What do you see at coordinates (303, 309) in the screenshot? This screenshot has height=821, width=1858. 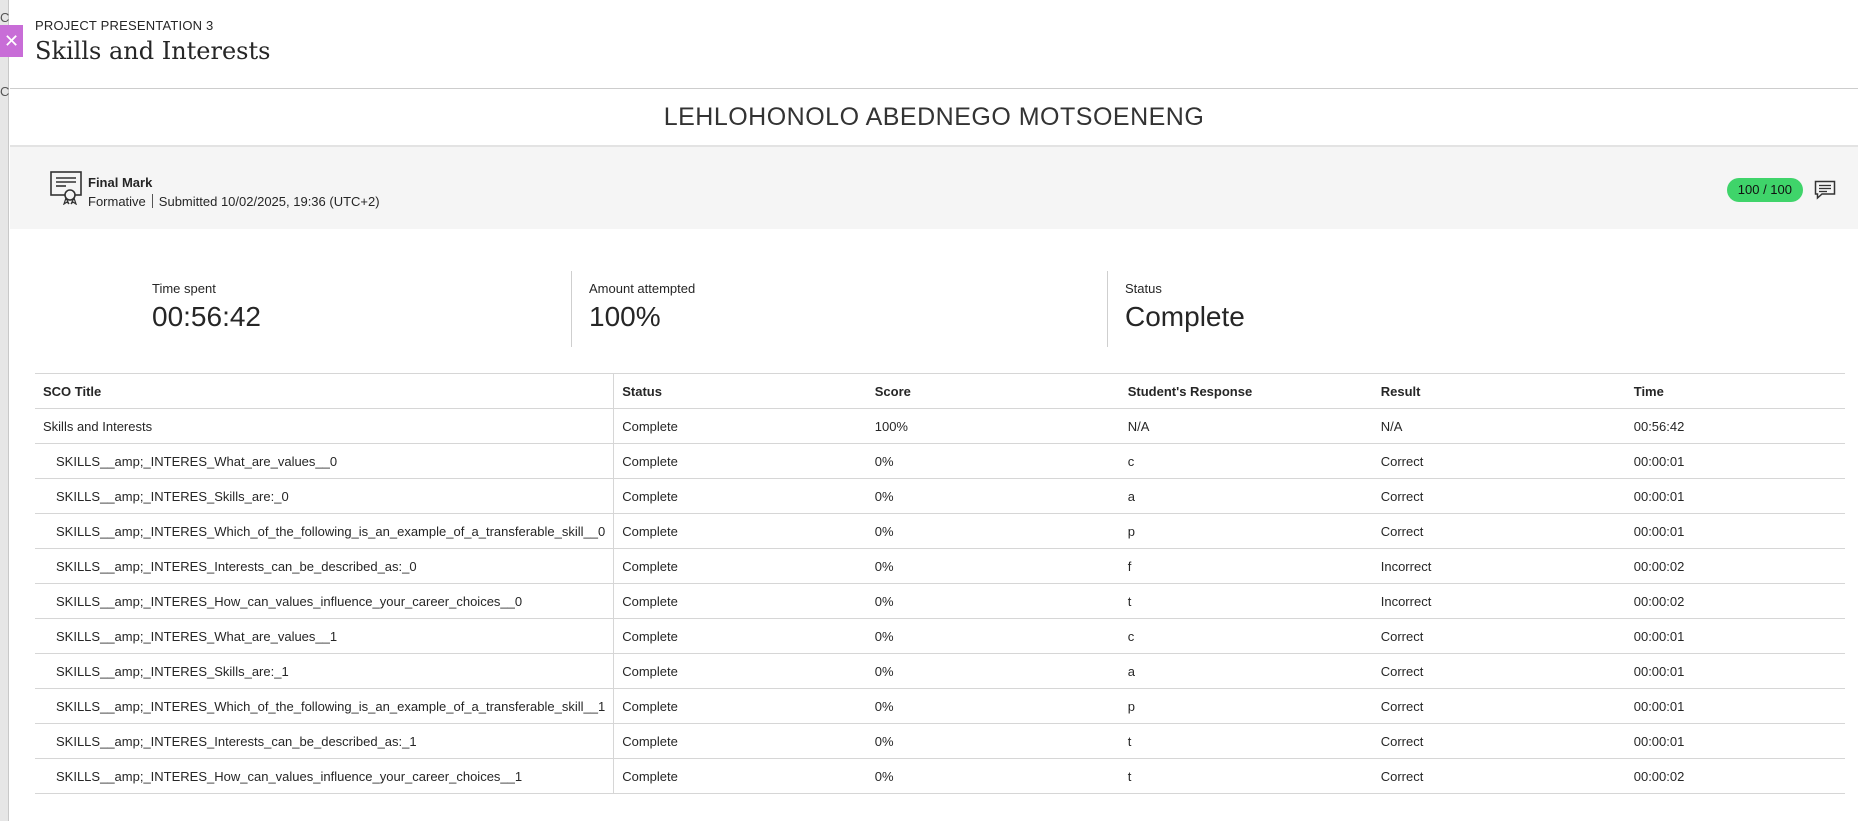 I see `stat-time-spent: Time spent 00:56:42` at bounding box center [303, 309].